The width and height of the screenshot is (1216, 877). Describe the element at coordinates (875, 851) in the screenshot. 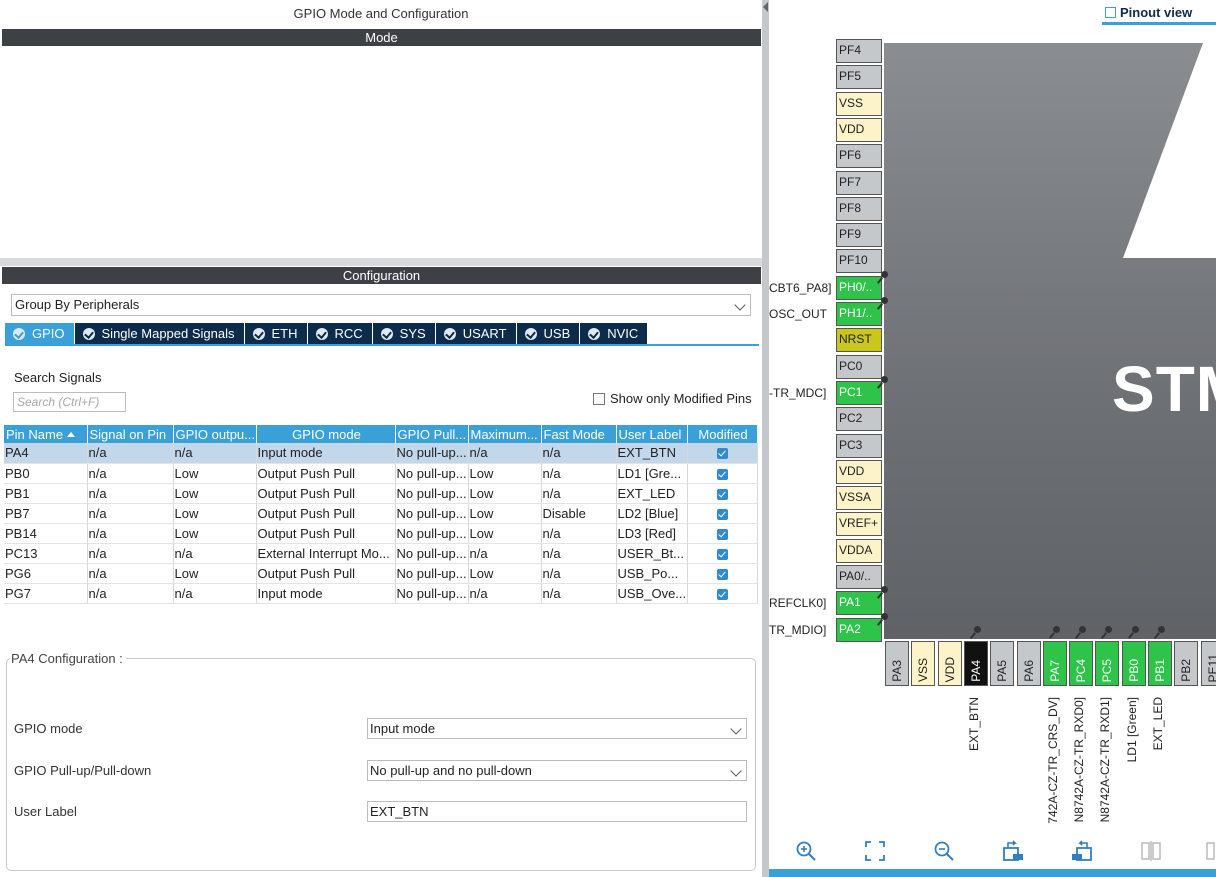

I see `fit-screen-icon` at that location.